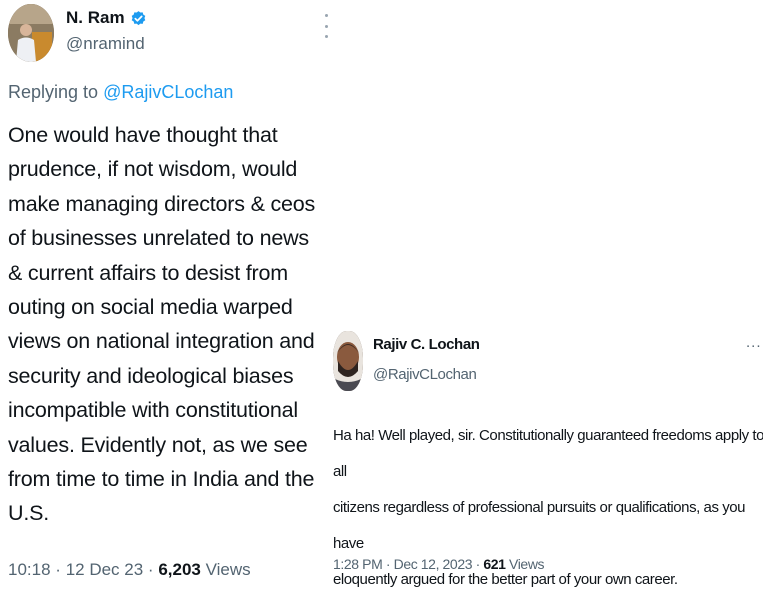 The image size is (763, 598). I want to click on tweet-meta: 1:28 PM · Dec 12, 2023 · 621 Views, so click(439, 564).